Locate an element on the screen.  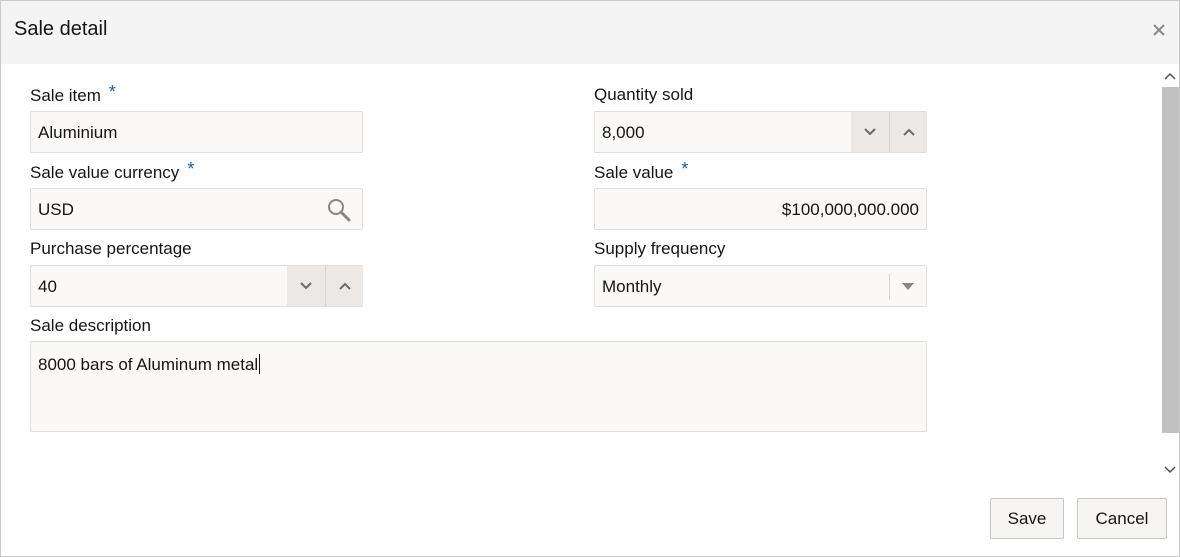
sale-value-currency-field: USD is located at coordinates (196, 209).